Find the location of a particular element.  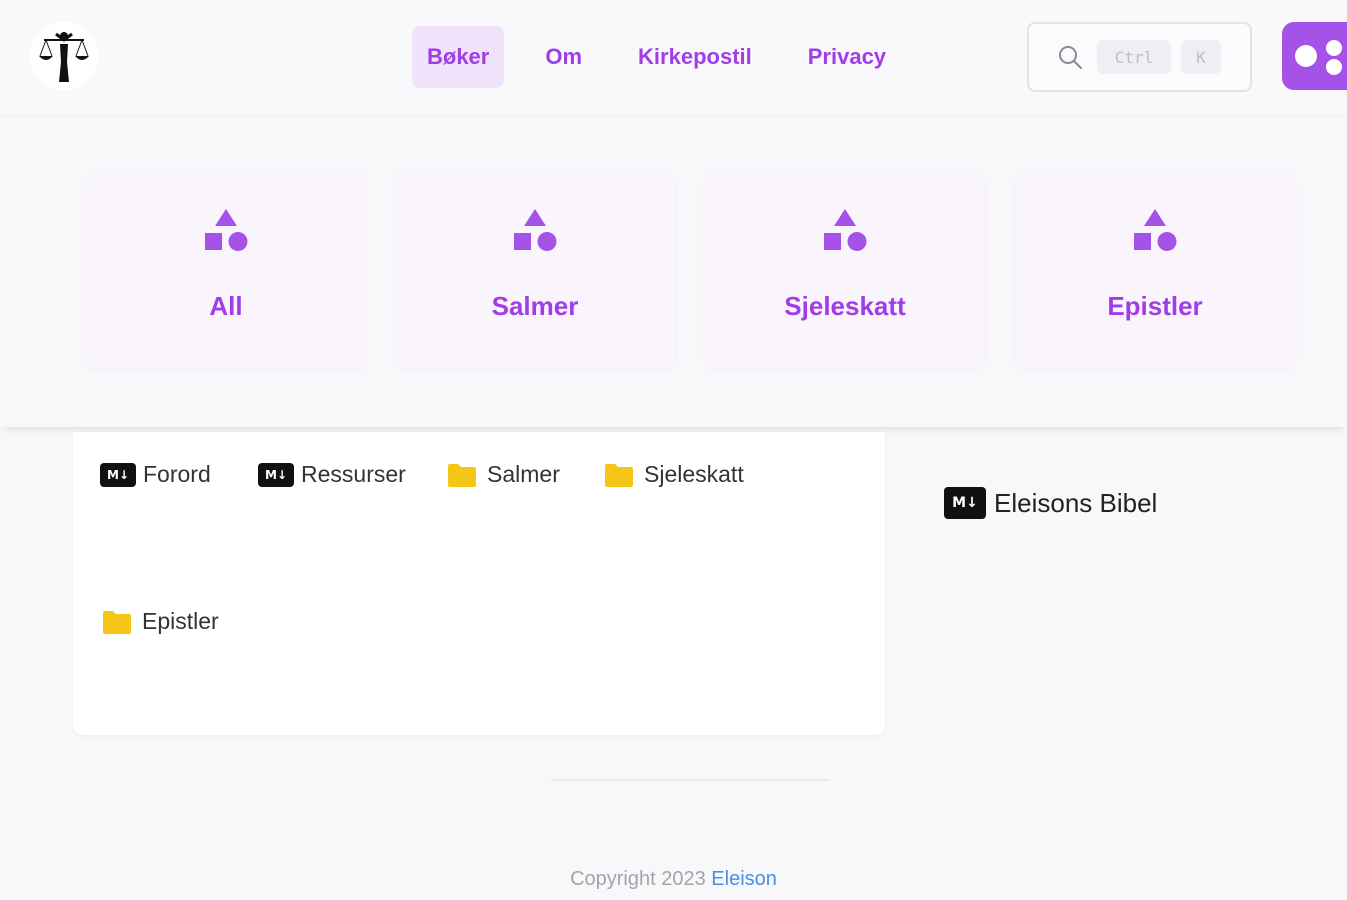

file-label: Sjeleskatt is located at coordinates (694, 474).